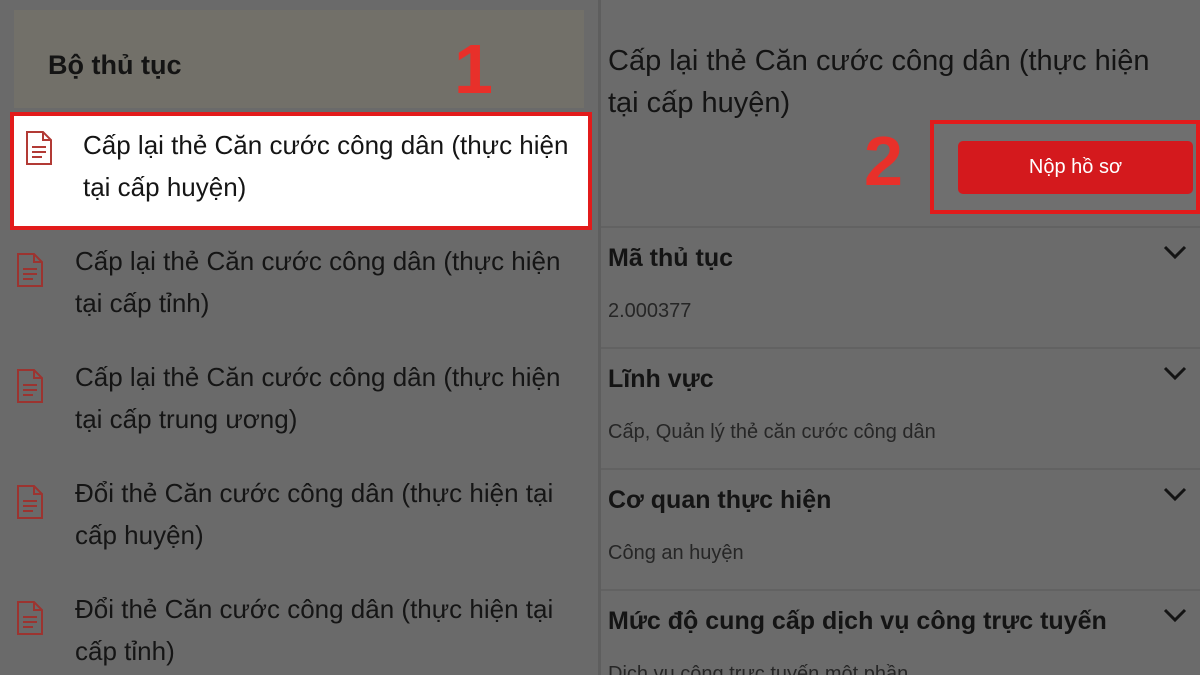 This screenshot has width=1200, height=675. Describe the element at coordinates (650, 311) in the screenshot. I see `section-value: 2.000377` at that location.